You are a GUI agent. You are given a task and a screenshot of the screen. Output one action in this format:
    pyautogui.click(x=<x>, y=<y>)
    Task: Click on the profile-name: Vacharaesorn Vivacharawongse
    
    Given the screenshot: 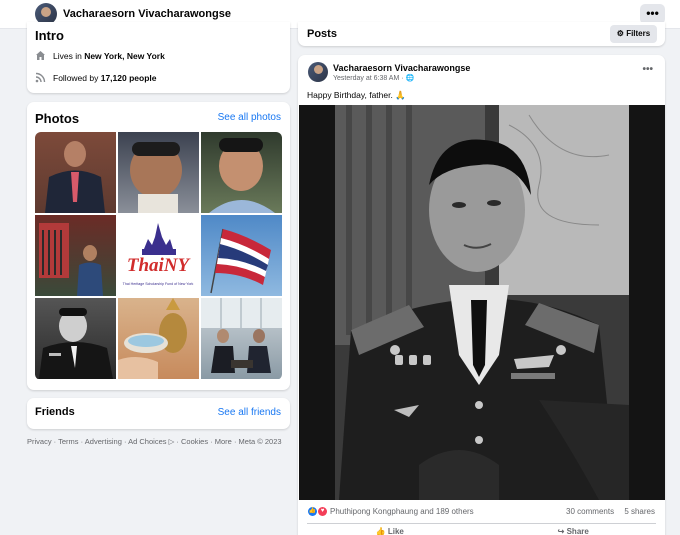 What is the action you would take?
    pyautogui.click(x=147, y=14)
    